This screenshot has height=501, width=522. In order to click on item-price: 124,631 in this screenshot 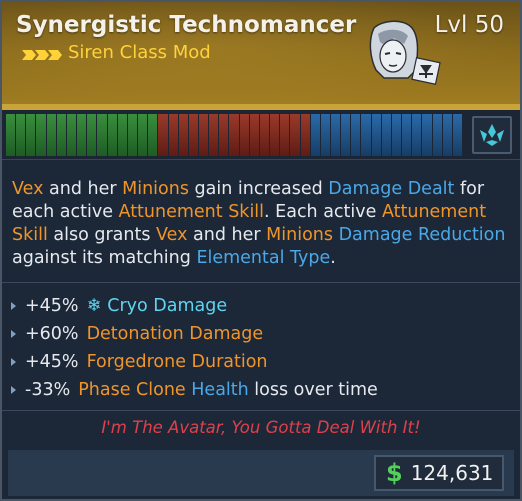, I will do `click(452, 473)`.